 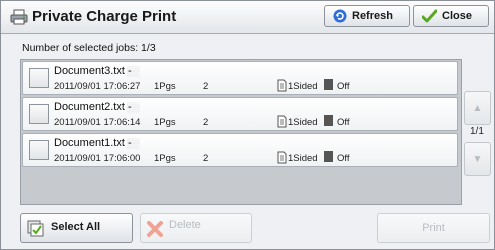 What do you see at coordinates (93, 71) in the screenshot?
I see `job-name: Document3.txt -` at bounding box center [93, 71].